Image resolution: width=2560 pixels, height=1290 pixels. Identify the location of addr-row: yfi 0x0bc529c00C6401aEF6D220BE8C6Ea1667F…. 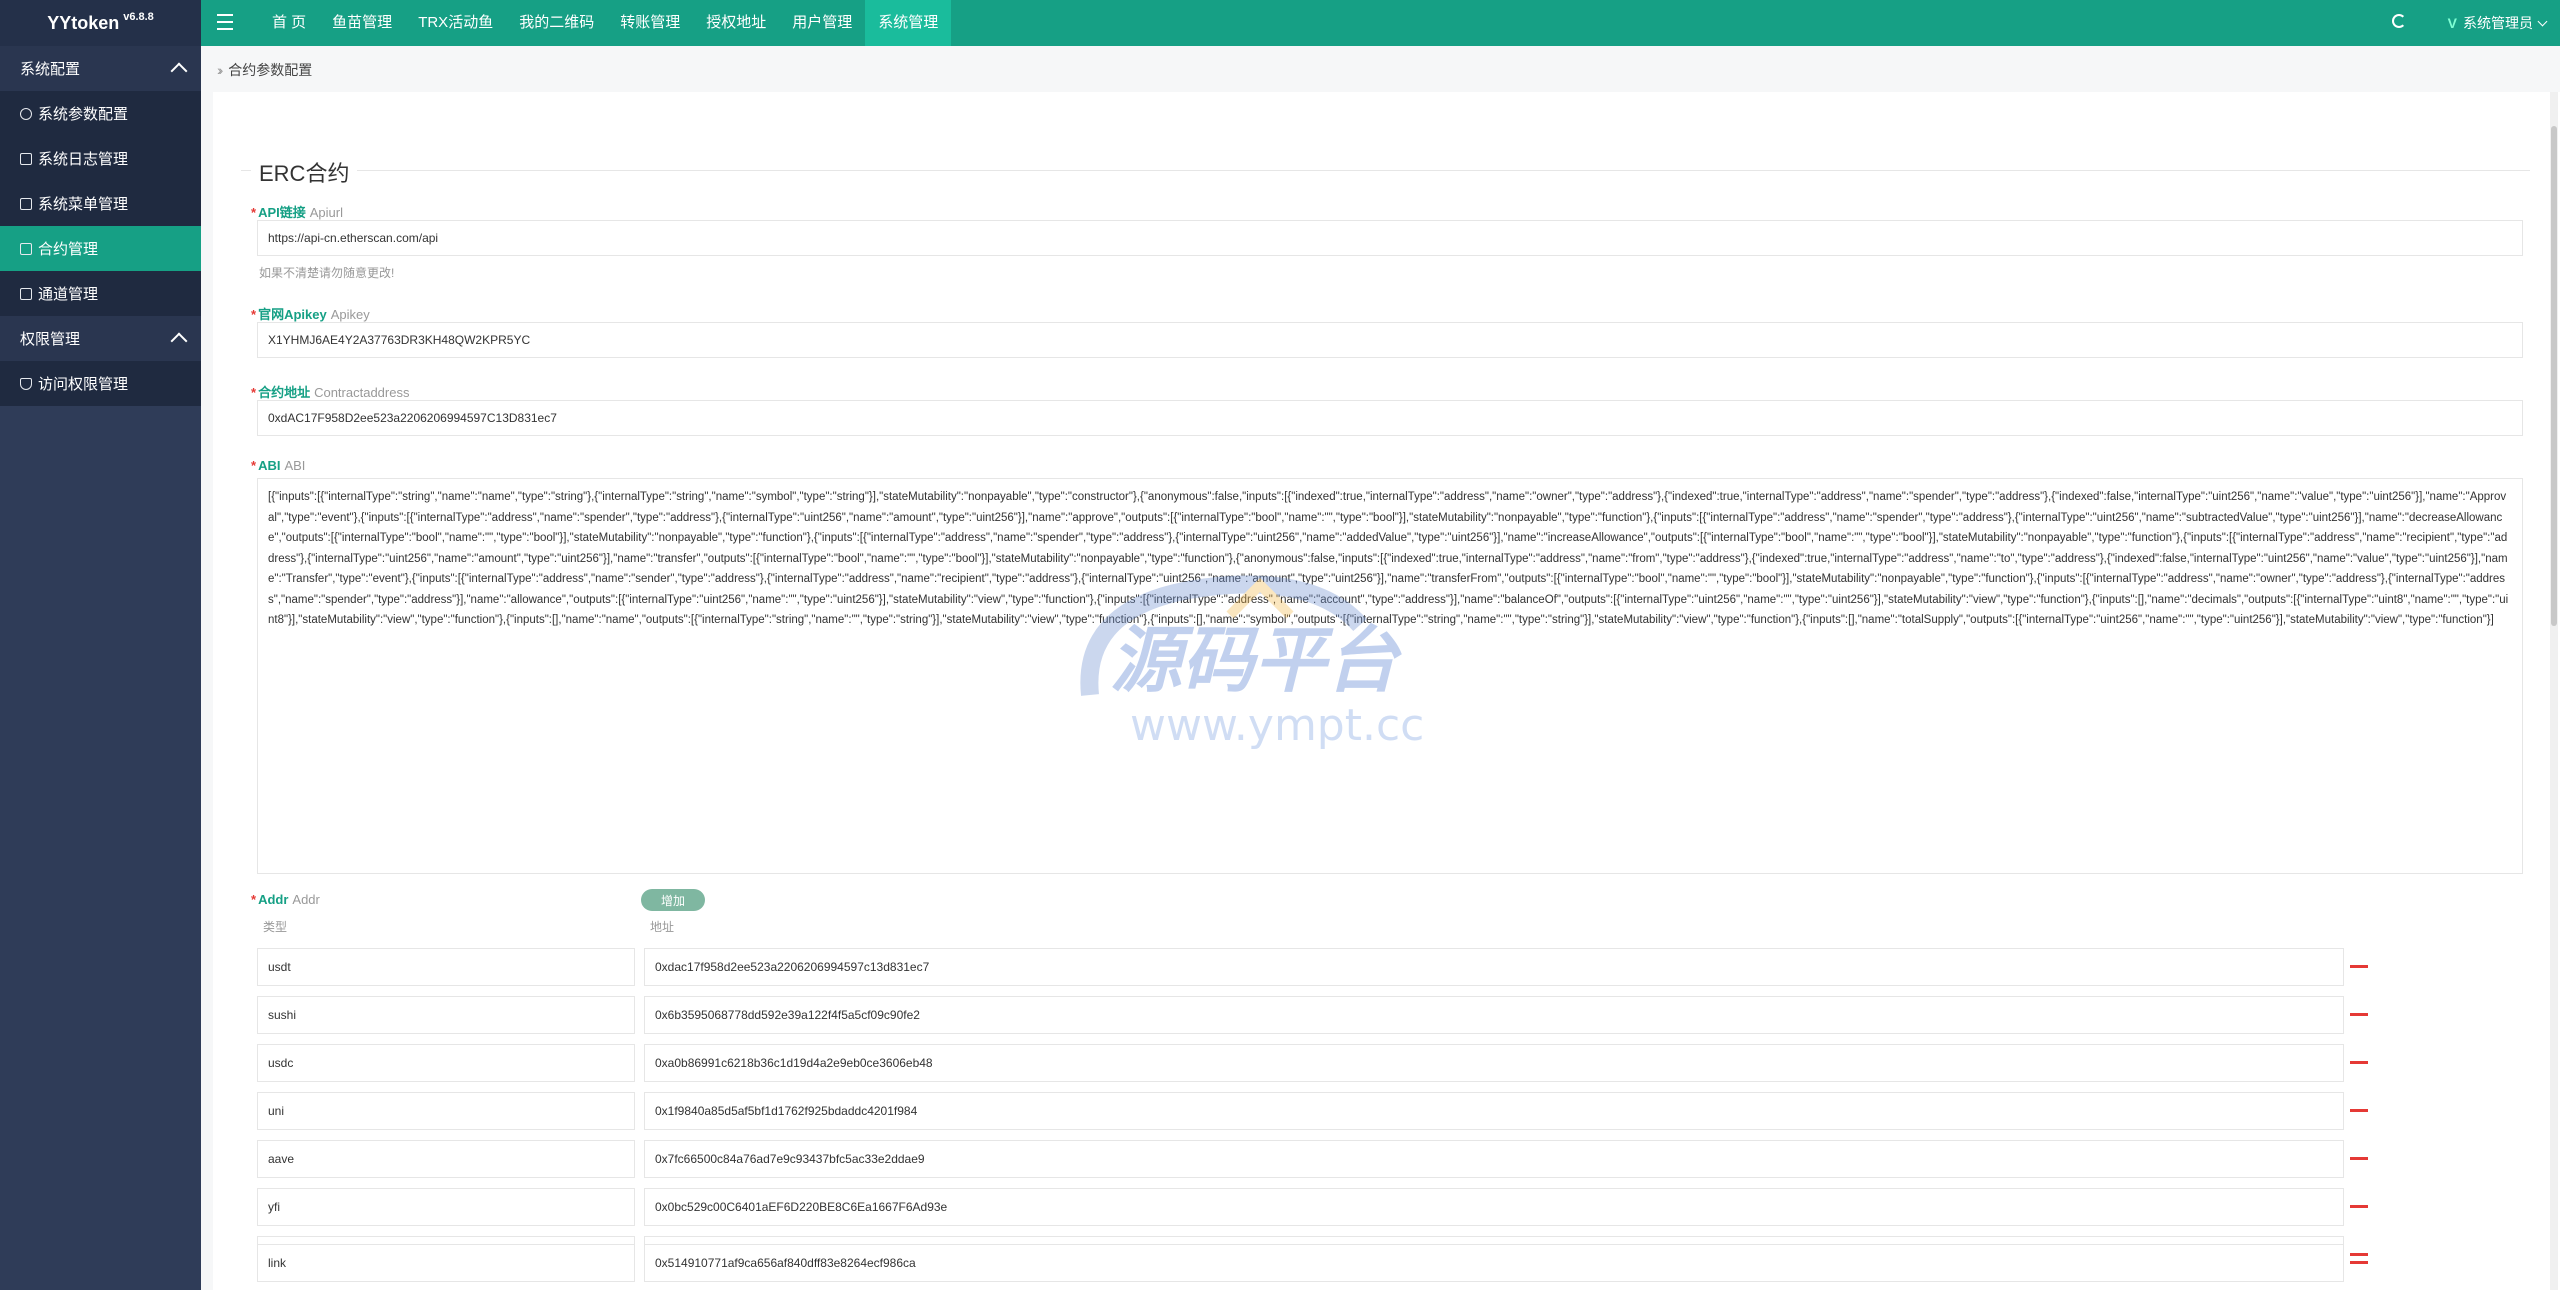
(1312, 1207).